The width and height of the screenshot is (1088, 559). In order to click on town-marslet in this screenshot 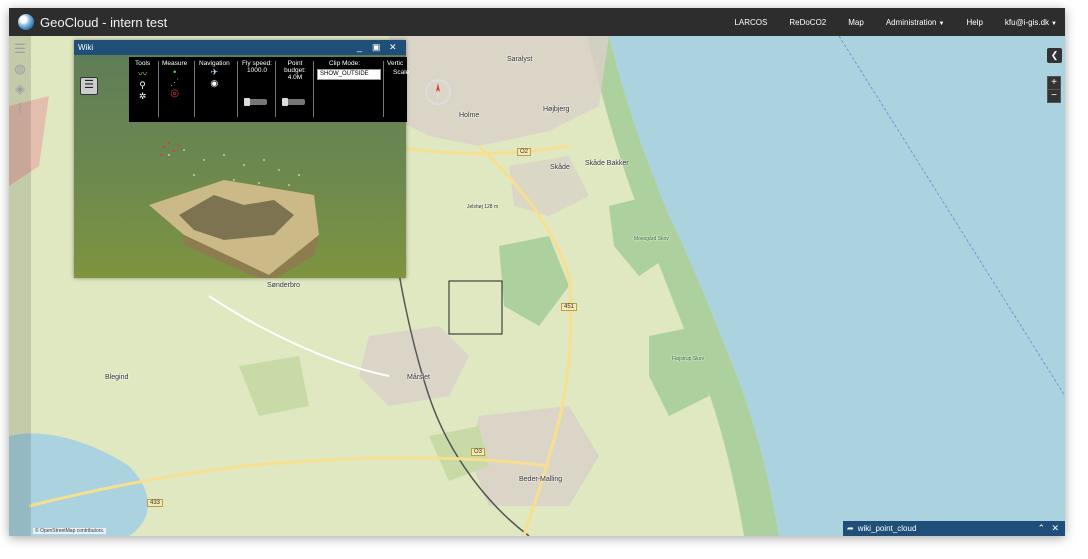, I will do `click(414, 366)`.